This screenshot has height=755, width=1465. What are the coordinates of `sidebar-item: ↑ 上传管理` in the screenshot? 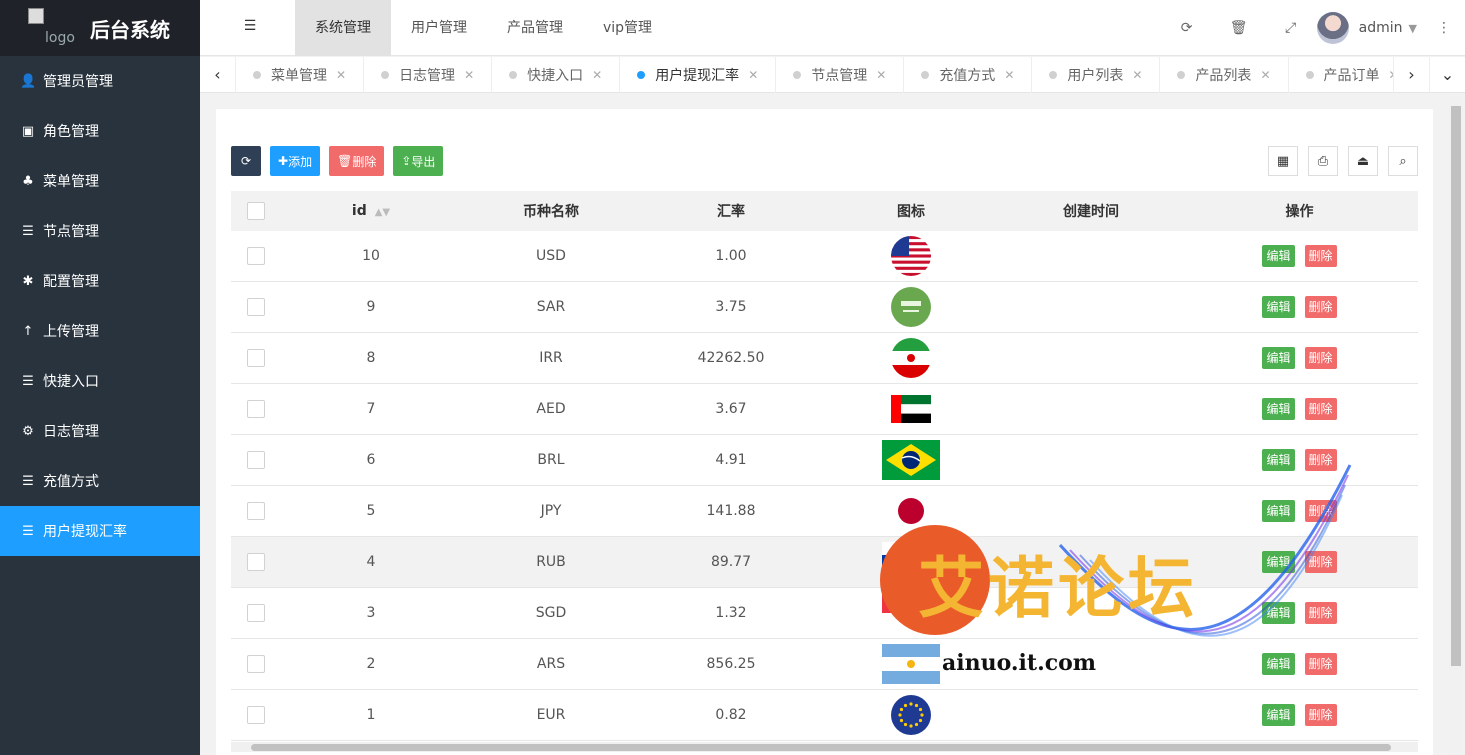 It's located at (100, 331).